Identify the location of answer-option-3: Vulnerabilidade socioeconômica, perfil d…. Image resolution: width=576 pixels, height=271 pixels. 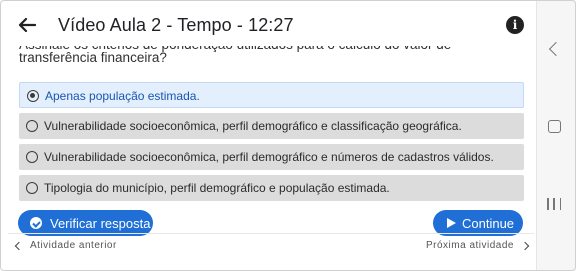
(271, 157).